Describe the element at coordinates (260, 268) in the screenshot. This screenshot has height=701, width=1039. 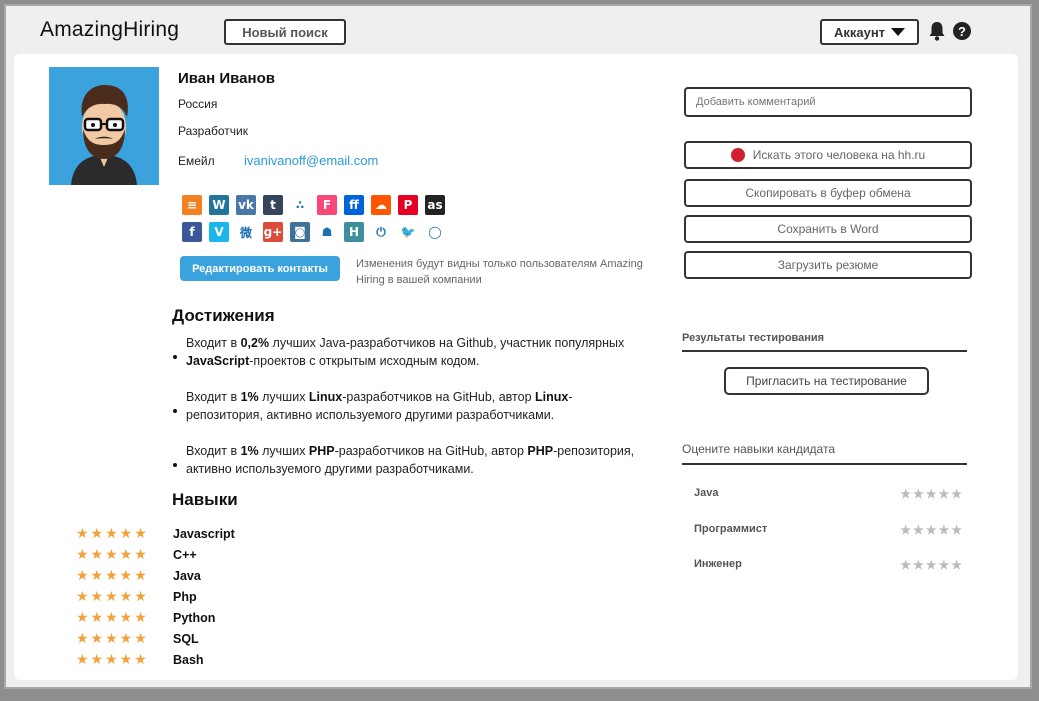
I see `edit-contacts-button: Редактировать контакты` at that location.